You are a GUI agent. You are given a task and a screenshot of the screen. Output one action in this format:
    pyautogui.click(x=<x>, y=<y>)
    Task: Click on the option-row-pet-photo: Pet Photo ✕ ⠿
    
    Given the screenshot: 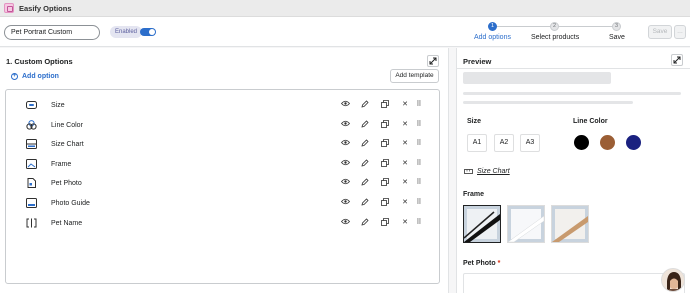 What is the action you would take?
    pyautogui.click(x=223, y=183)
    